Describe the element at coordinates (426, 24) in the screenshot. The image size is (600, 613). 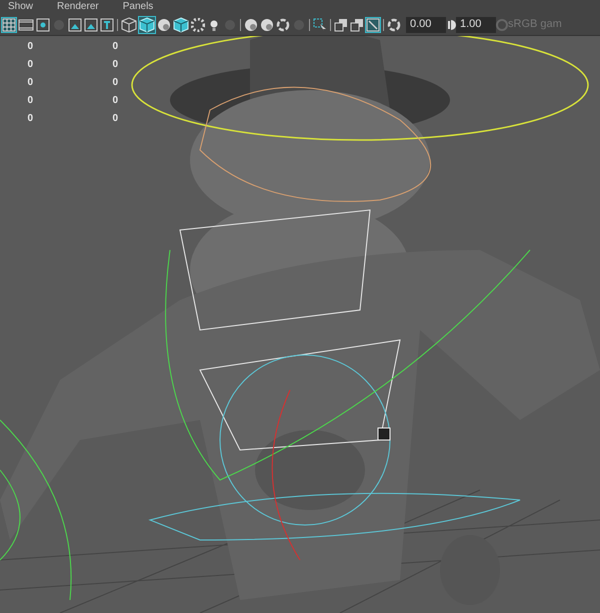
I see `exposure-field: 0.00` at that location.